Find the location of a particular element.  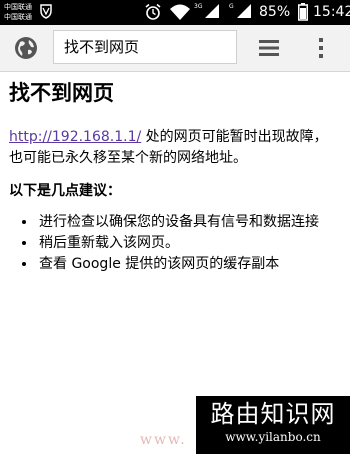

battery-percent: 85% is located at coordinates (275, 12).